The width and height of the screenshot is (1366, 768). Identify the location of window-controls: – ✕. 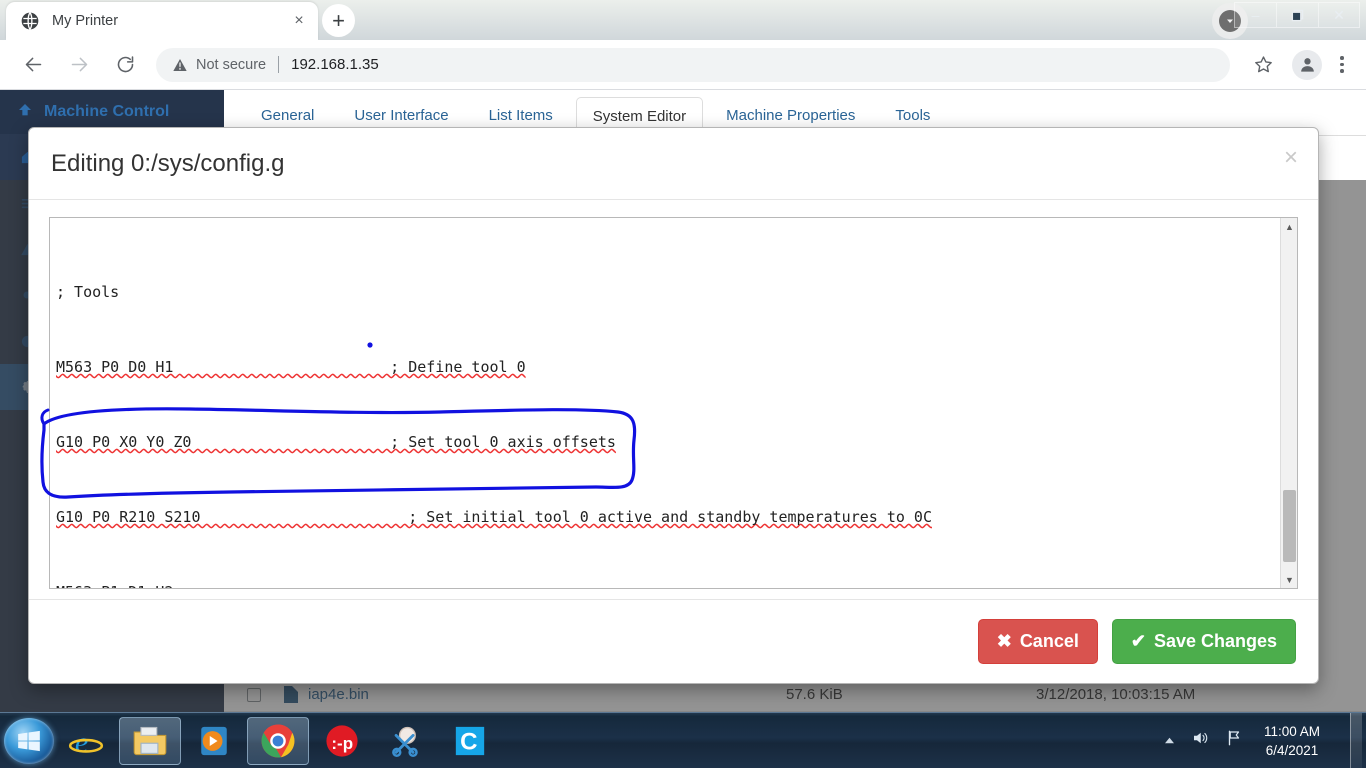
(1297, 15).